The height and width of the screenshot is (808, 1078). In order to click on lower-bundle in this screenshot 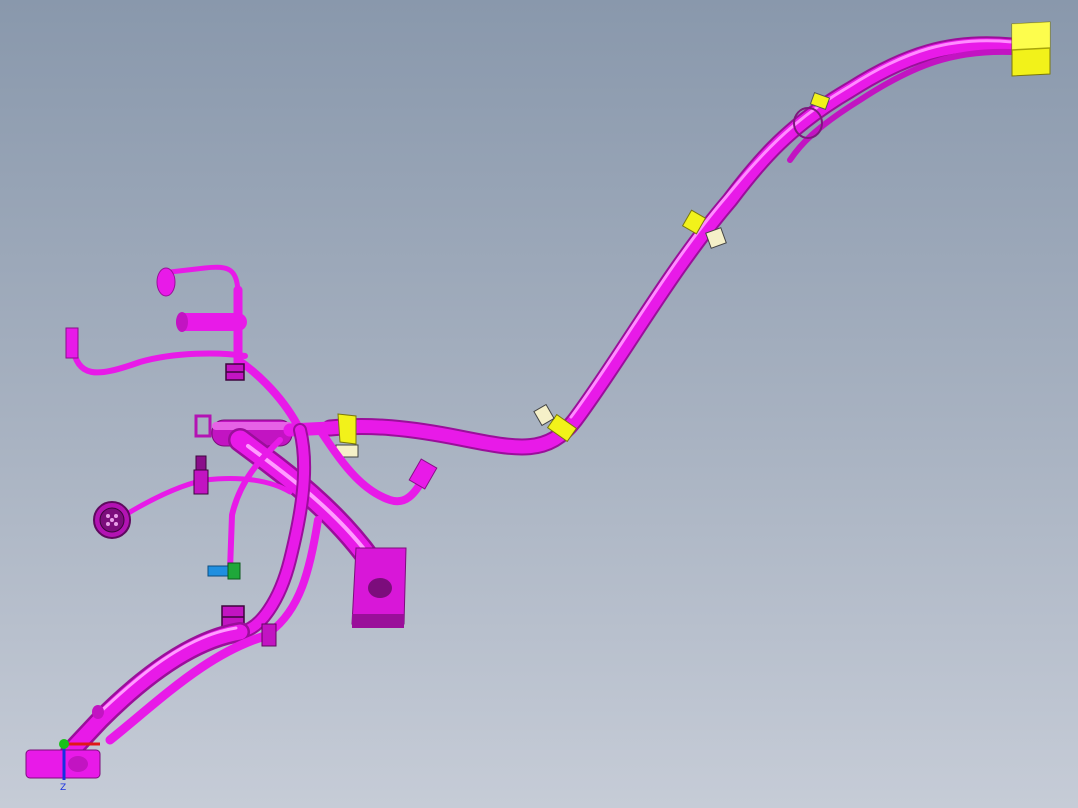, I will do `click(168, 692)`.